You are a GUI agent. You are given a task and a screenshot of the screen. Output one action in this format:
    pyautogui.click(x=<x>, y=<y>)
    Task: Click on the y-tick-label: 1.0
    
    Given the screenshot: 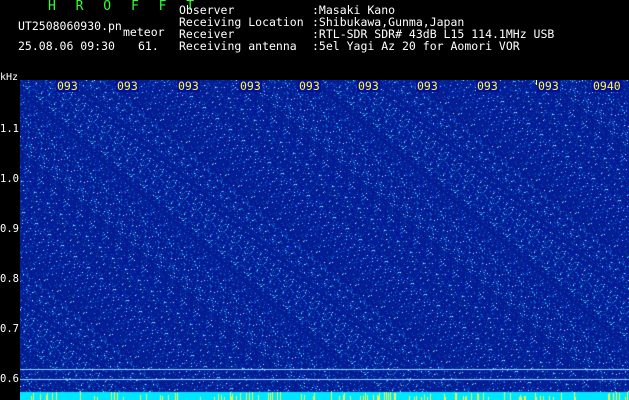 What is the action you would take?
    pyautogui.click(x=9, y=179)
    